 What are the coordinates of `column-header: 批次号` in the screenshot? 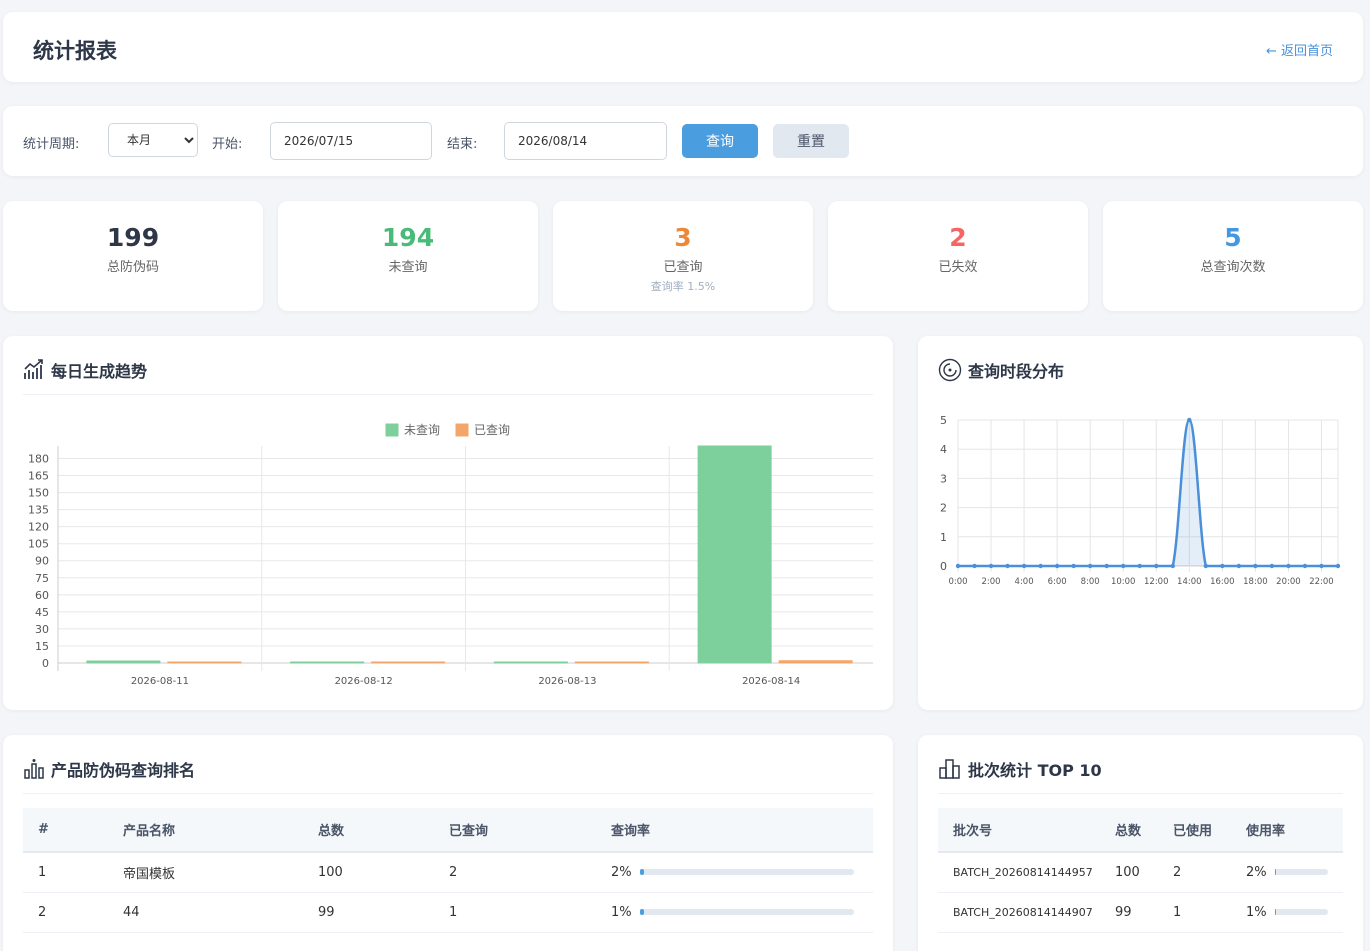 It's located at (1019, 830).